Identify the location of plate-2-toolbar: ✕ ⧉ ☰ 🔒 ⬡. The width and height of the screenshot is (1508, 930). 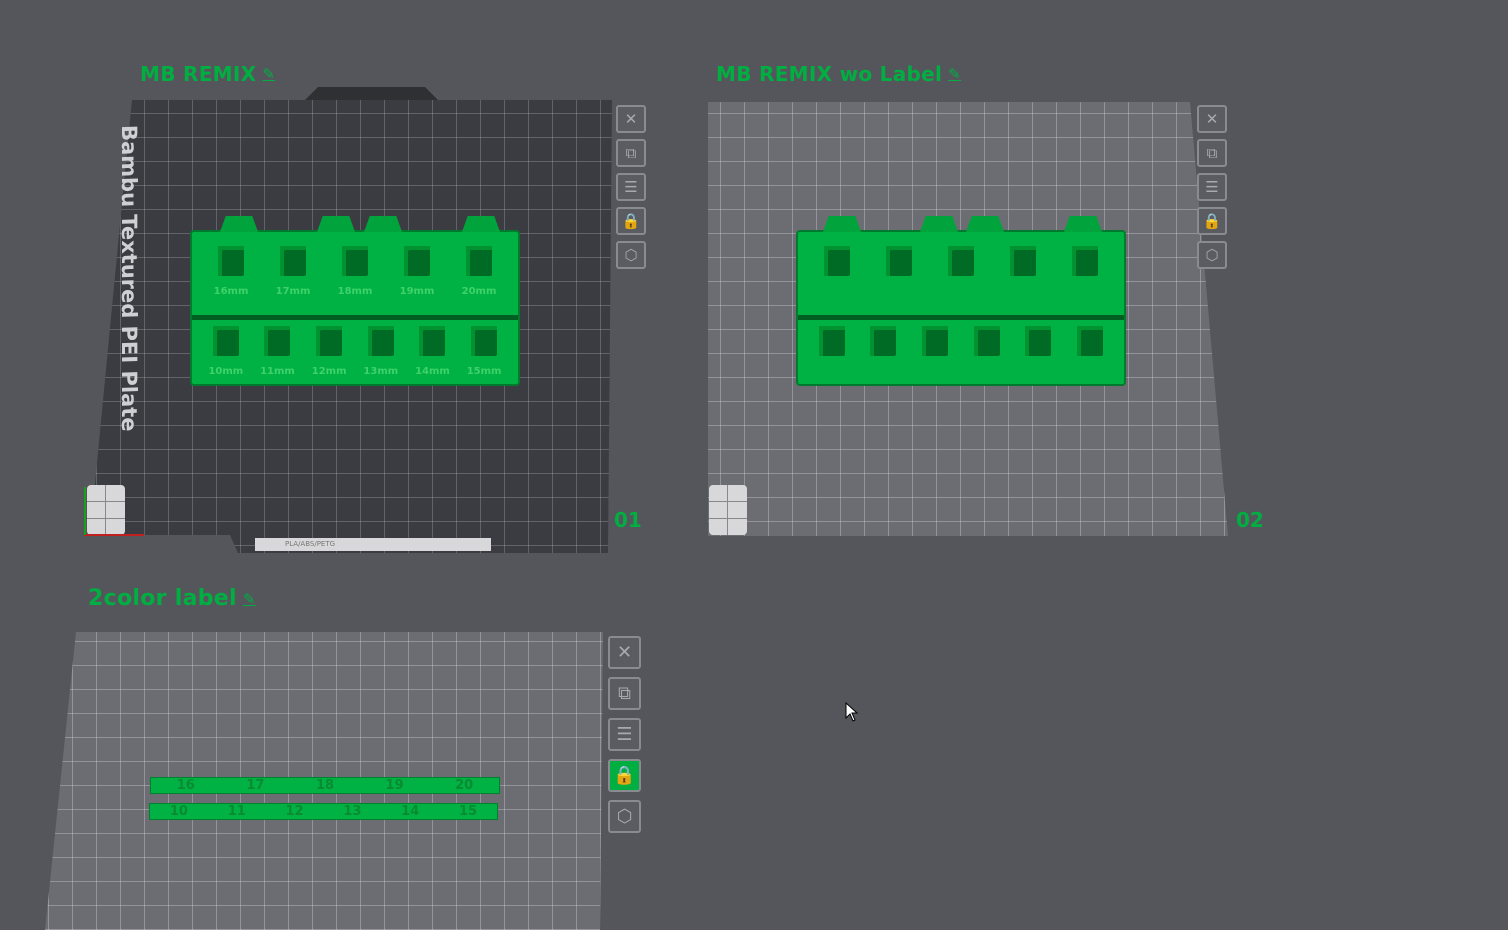
(1212, 190).